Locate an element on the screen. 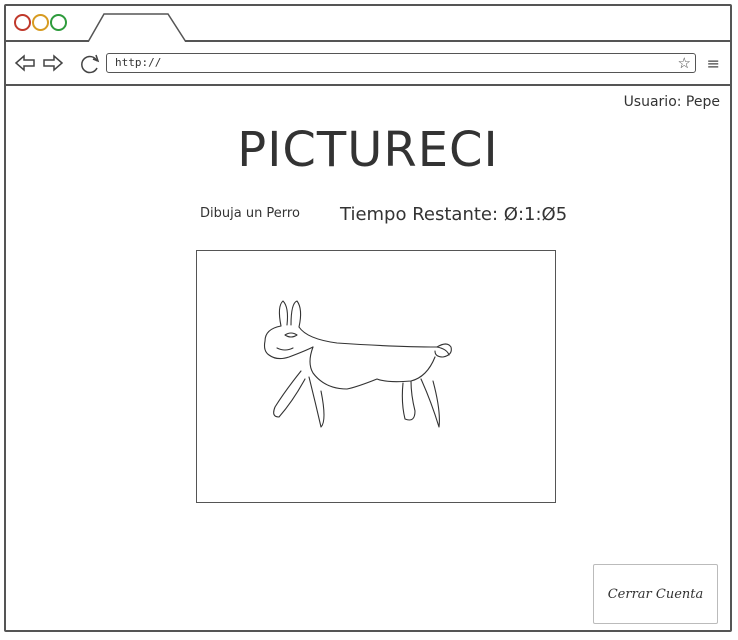 This screenshot has height=640, width=738. browser-toolbar: http:// ☆ ≡ is located at coordinates (368, 64).